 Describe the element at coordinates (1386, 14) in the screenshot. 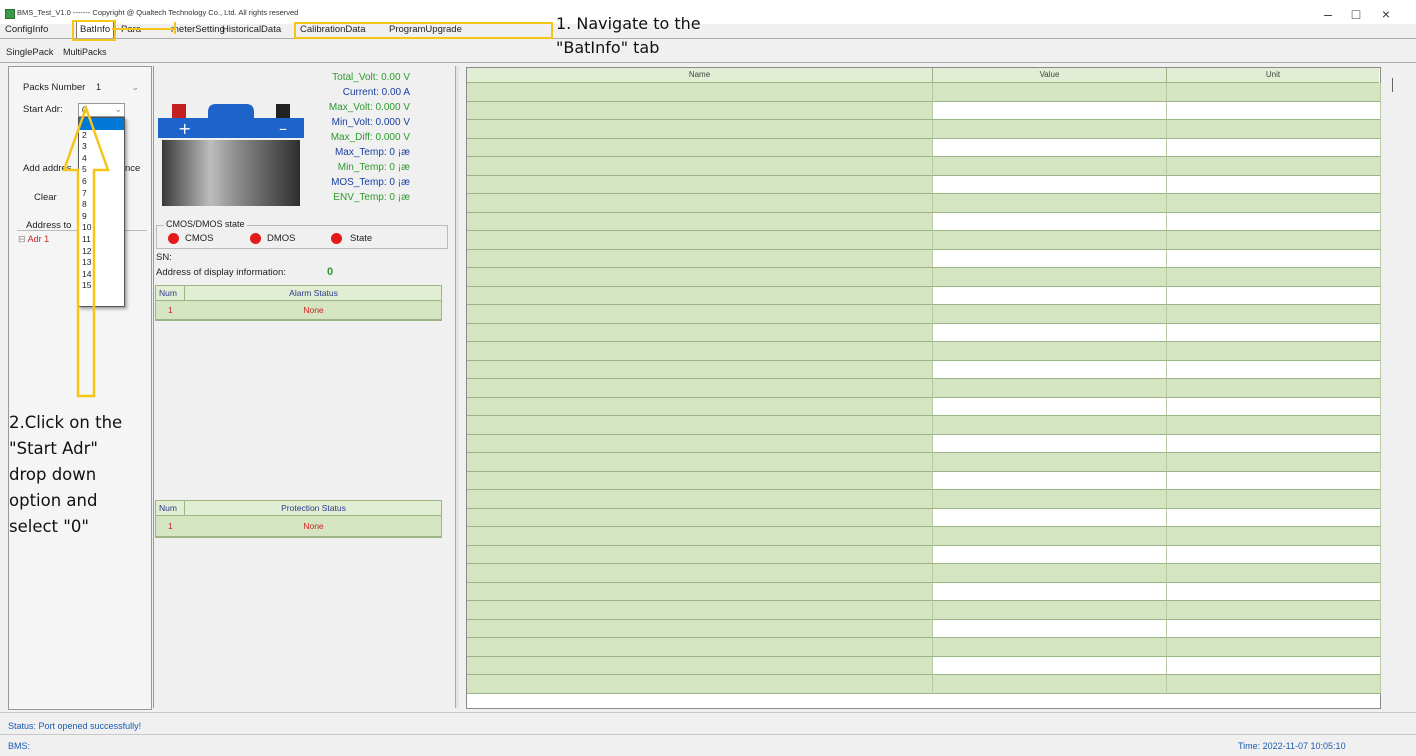

I see `close-button: ×` at that location.